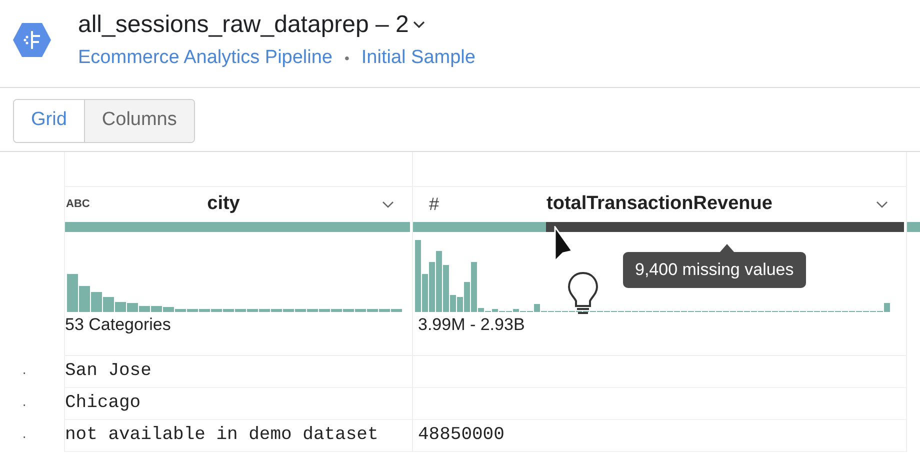  What do you see at coordinates (243, 25) in the screenshot?
I see `page-title: all_sessions_raw_dataprep – 2` at bounding box center [243, 25].